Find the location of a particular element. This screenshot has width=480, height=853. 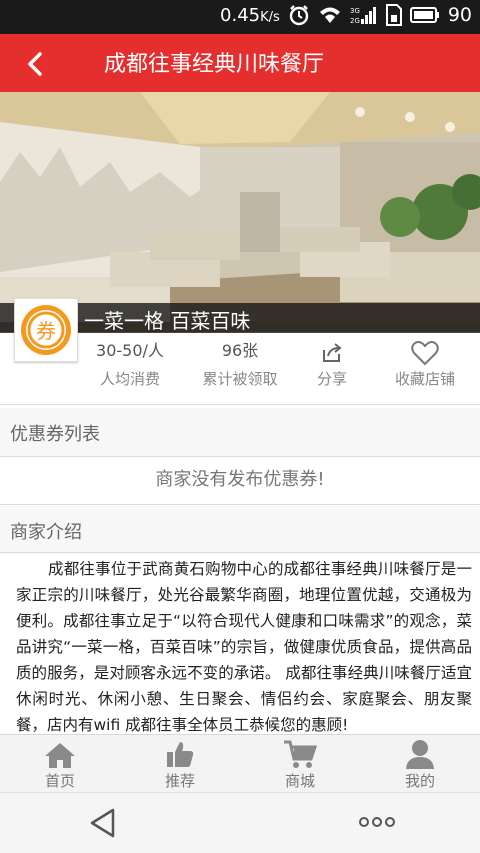

tab-recommend: 推荐 is located at coordinates (180, 764).